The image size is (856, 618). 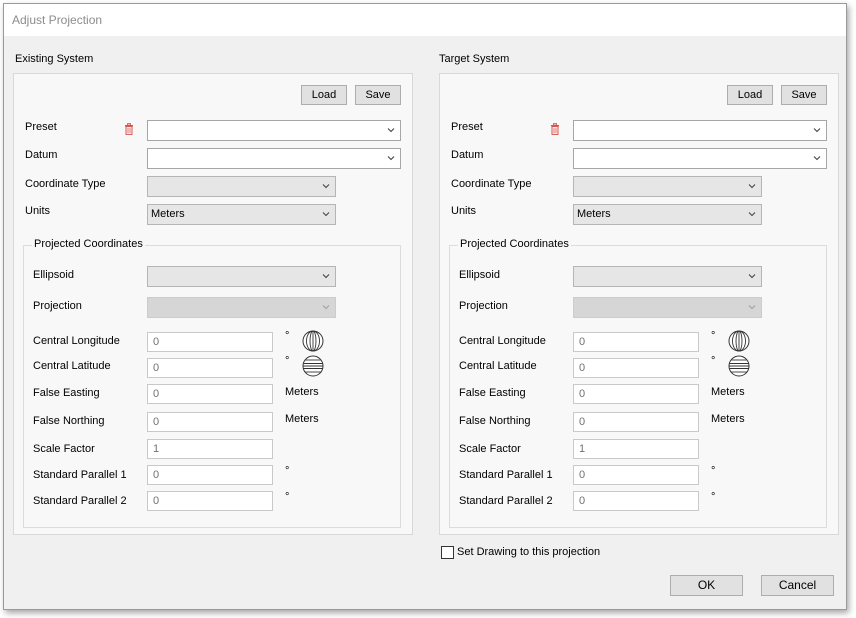 I want to click on existing-std-parallel-1-label: Standard Parallel 1, so click(x=80, y=475).